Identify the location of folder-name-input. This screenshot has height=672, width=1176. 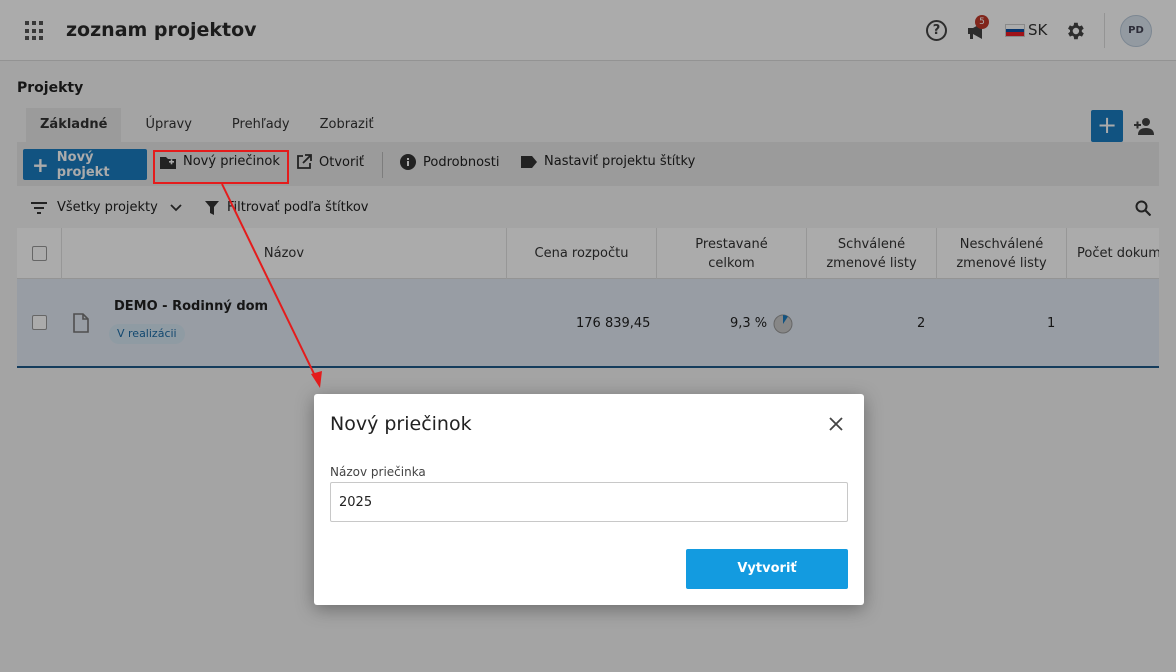
(589, 502).